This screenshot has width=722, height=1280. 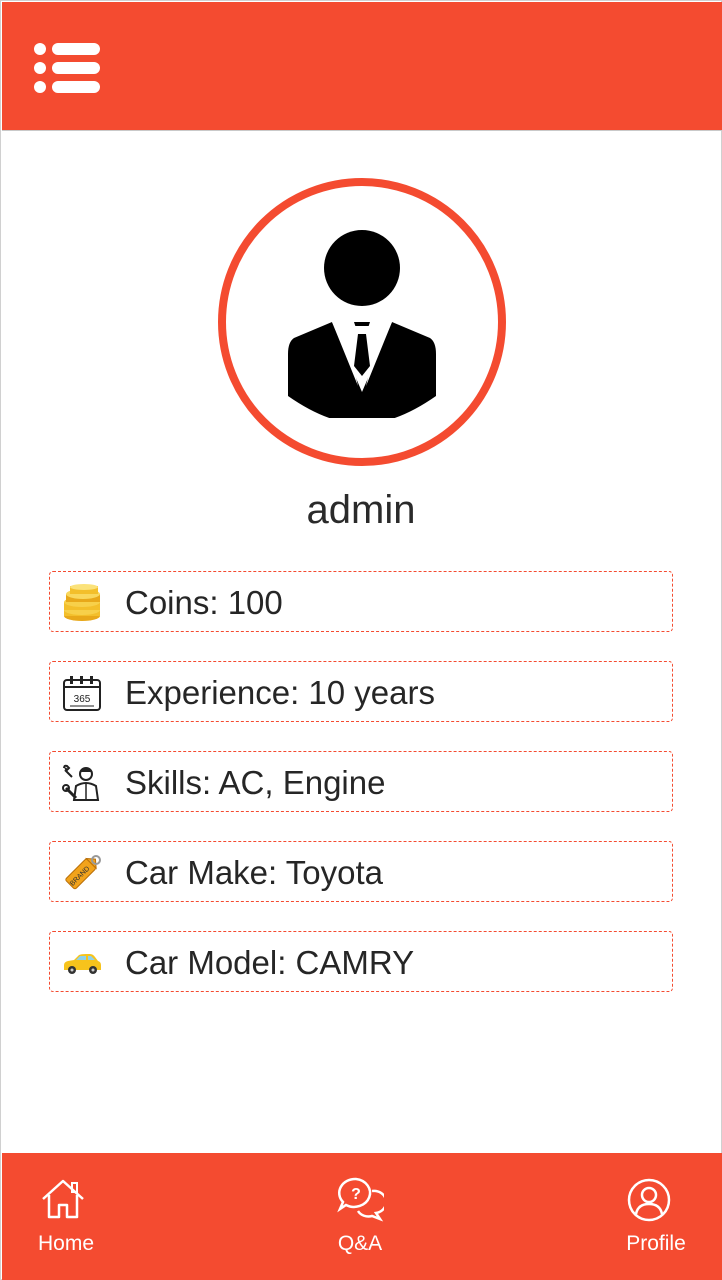 I want to click on list-menu-icon, so click(x=67, y=68).